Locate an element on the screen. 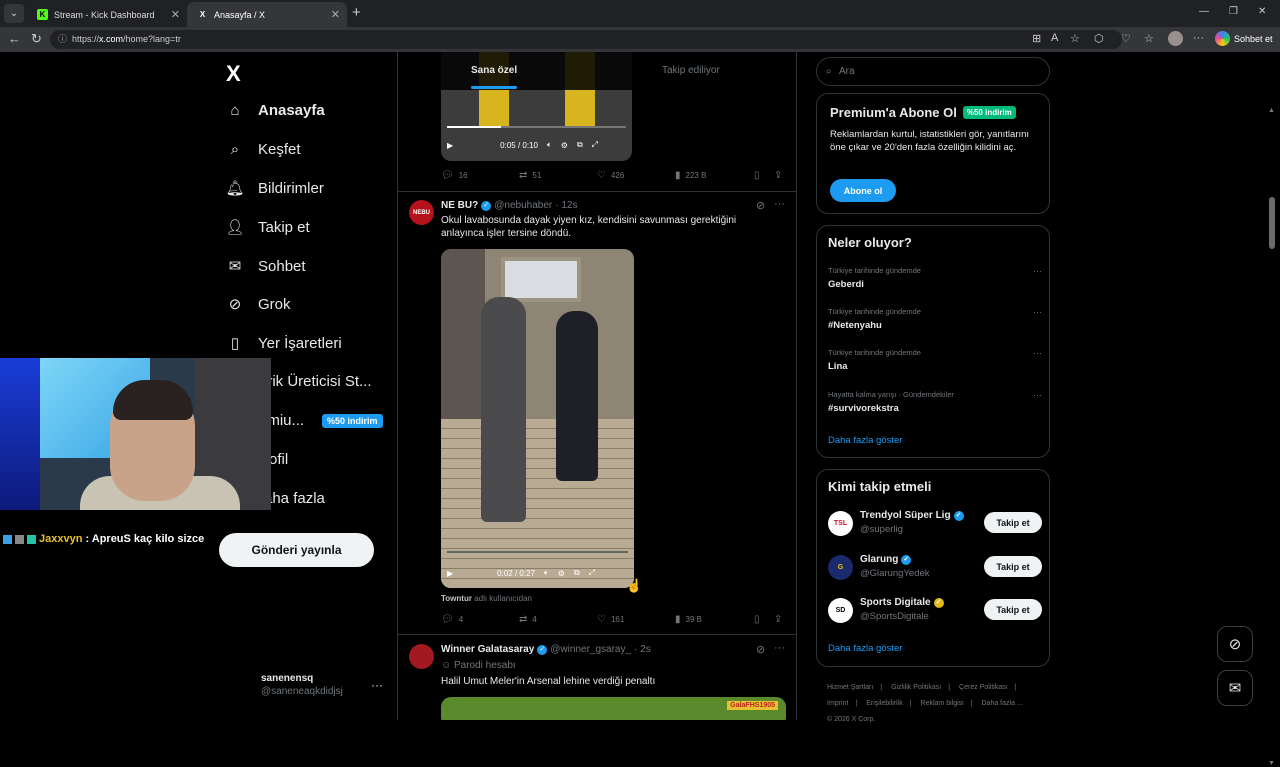 Image resolution: width=1280 pixels, height=767 pixels. settings-more-icon: ··· is located at coordinates (1198, 38).